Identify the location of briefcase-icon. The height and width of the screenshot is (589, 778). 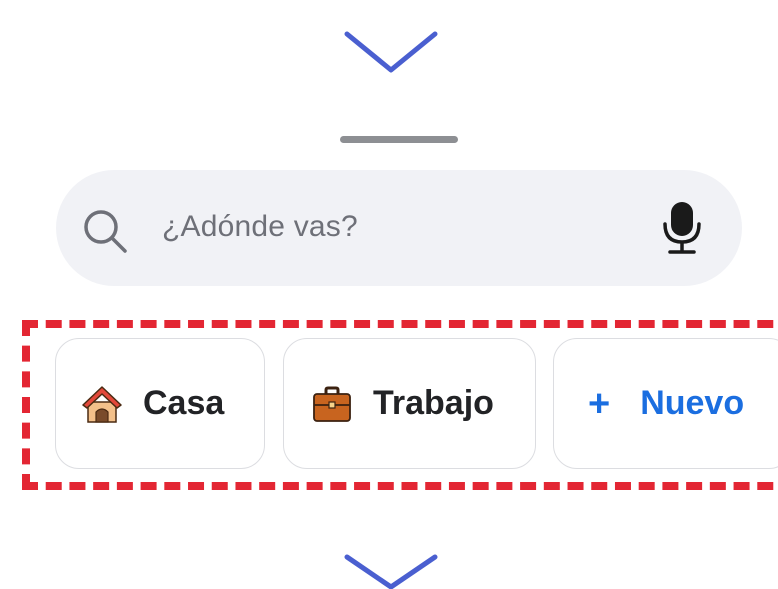
(332, 404).